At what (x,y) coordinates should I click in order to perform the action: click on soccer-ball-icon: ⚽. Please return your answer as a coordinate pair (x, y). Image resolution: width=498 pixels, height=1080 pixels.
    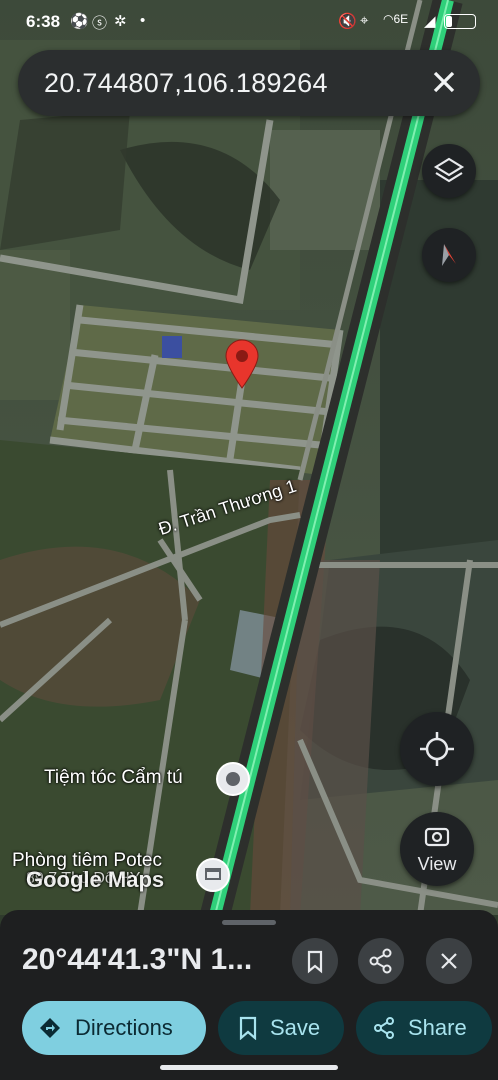
    Looking at the image, I should click on (79, 21).